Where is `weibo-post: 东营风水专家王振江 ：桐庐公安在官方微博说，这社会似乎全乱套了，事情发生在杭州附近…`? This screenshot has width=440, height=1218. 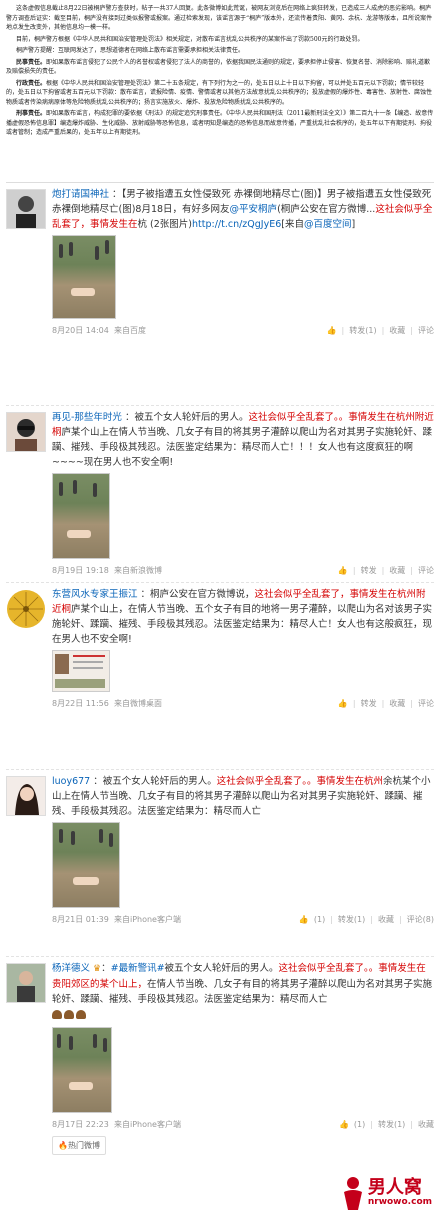
weibo-post: 东营风水专家王振江 ：桐庐公安在官方微博说，这社会似乎全乱套了，事情发生在杭州附近… is located at coordinates (220, 676).